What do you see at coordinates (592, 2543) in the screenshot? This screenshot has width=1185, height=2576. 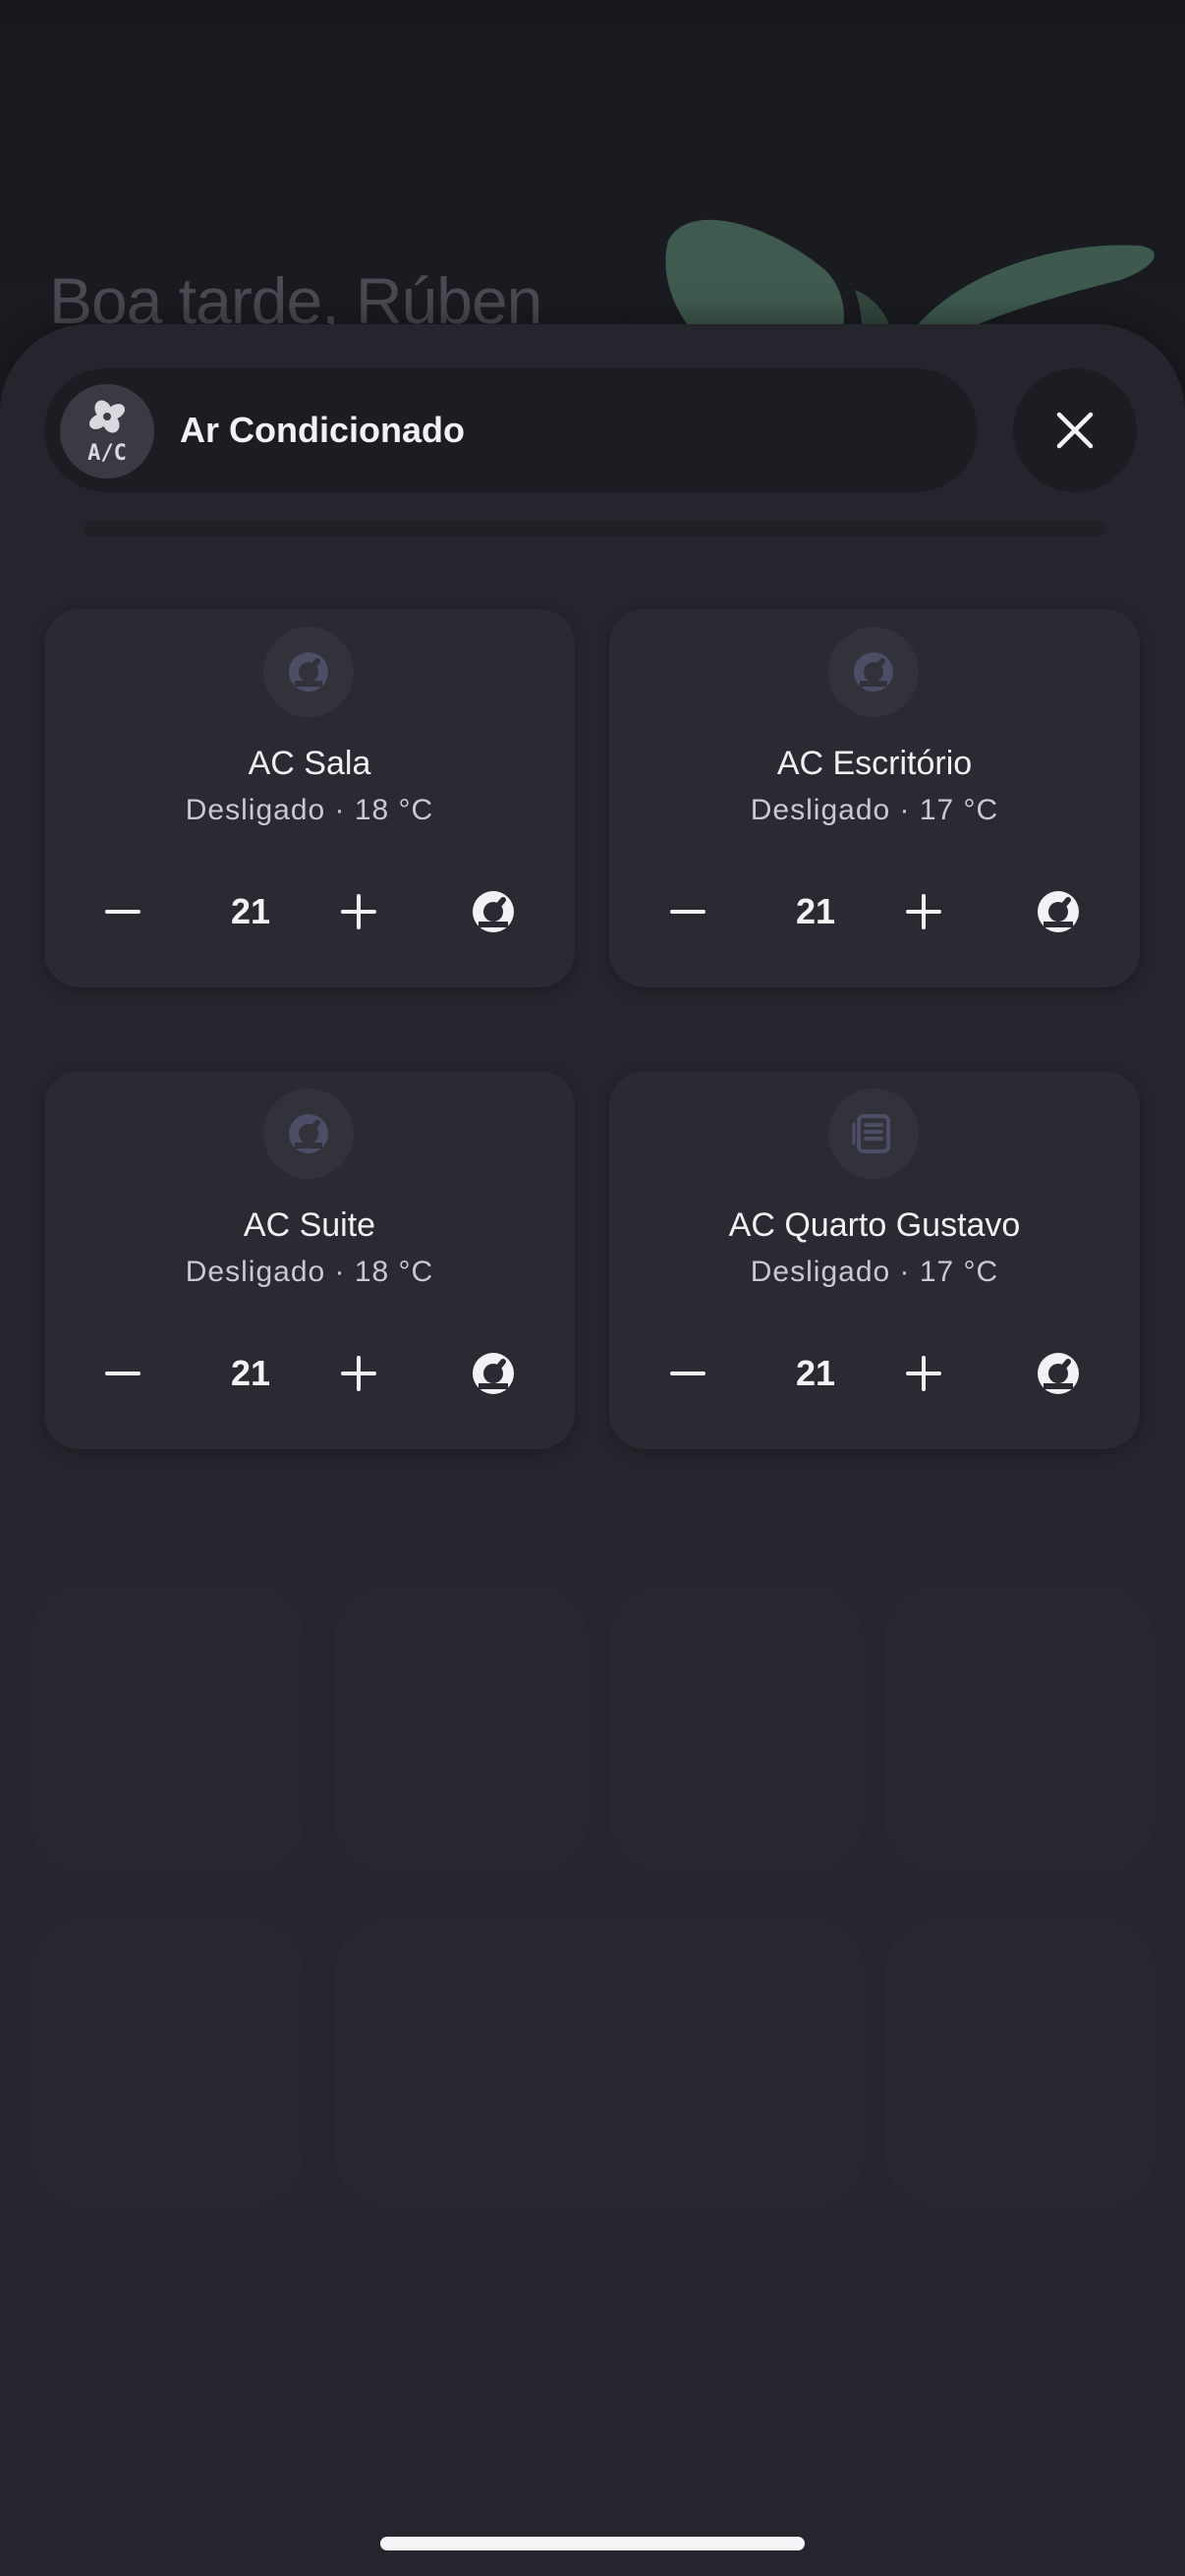 I see `home-indicator` at bounding box center [592, 2543].